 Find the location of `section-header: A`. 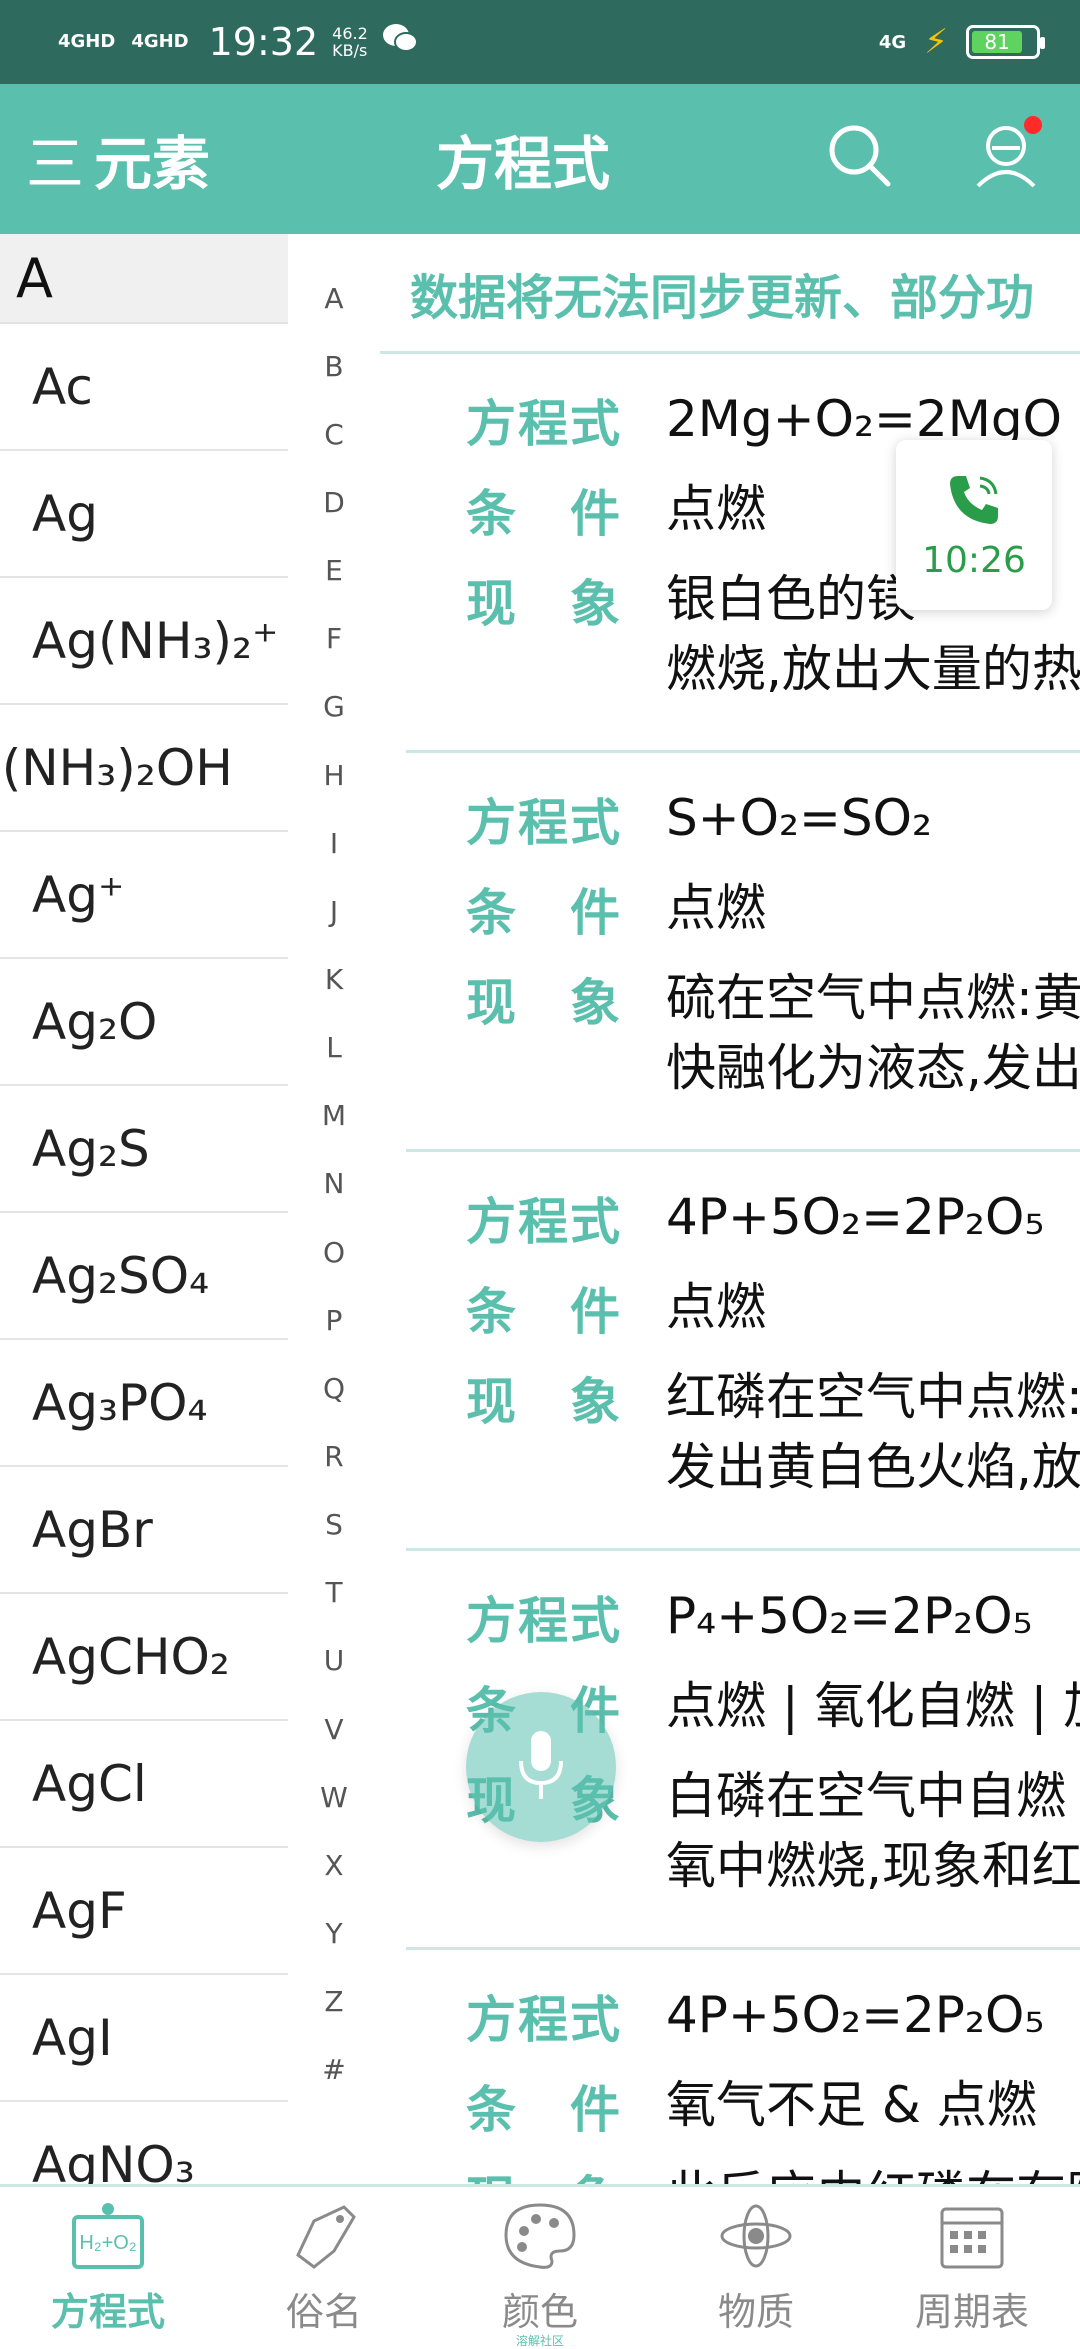

section-header: A is located at coordinates (144, 279).